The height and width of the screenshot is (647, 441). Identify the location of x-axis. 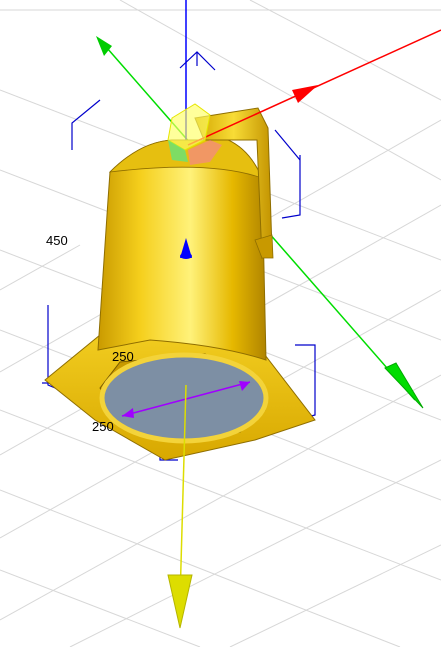
(314, 87).